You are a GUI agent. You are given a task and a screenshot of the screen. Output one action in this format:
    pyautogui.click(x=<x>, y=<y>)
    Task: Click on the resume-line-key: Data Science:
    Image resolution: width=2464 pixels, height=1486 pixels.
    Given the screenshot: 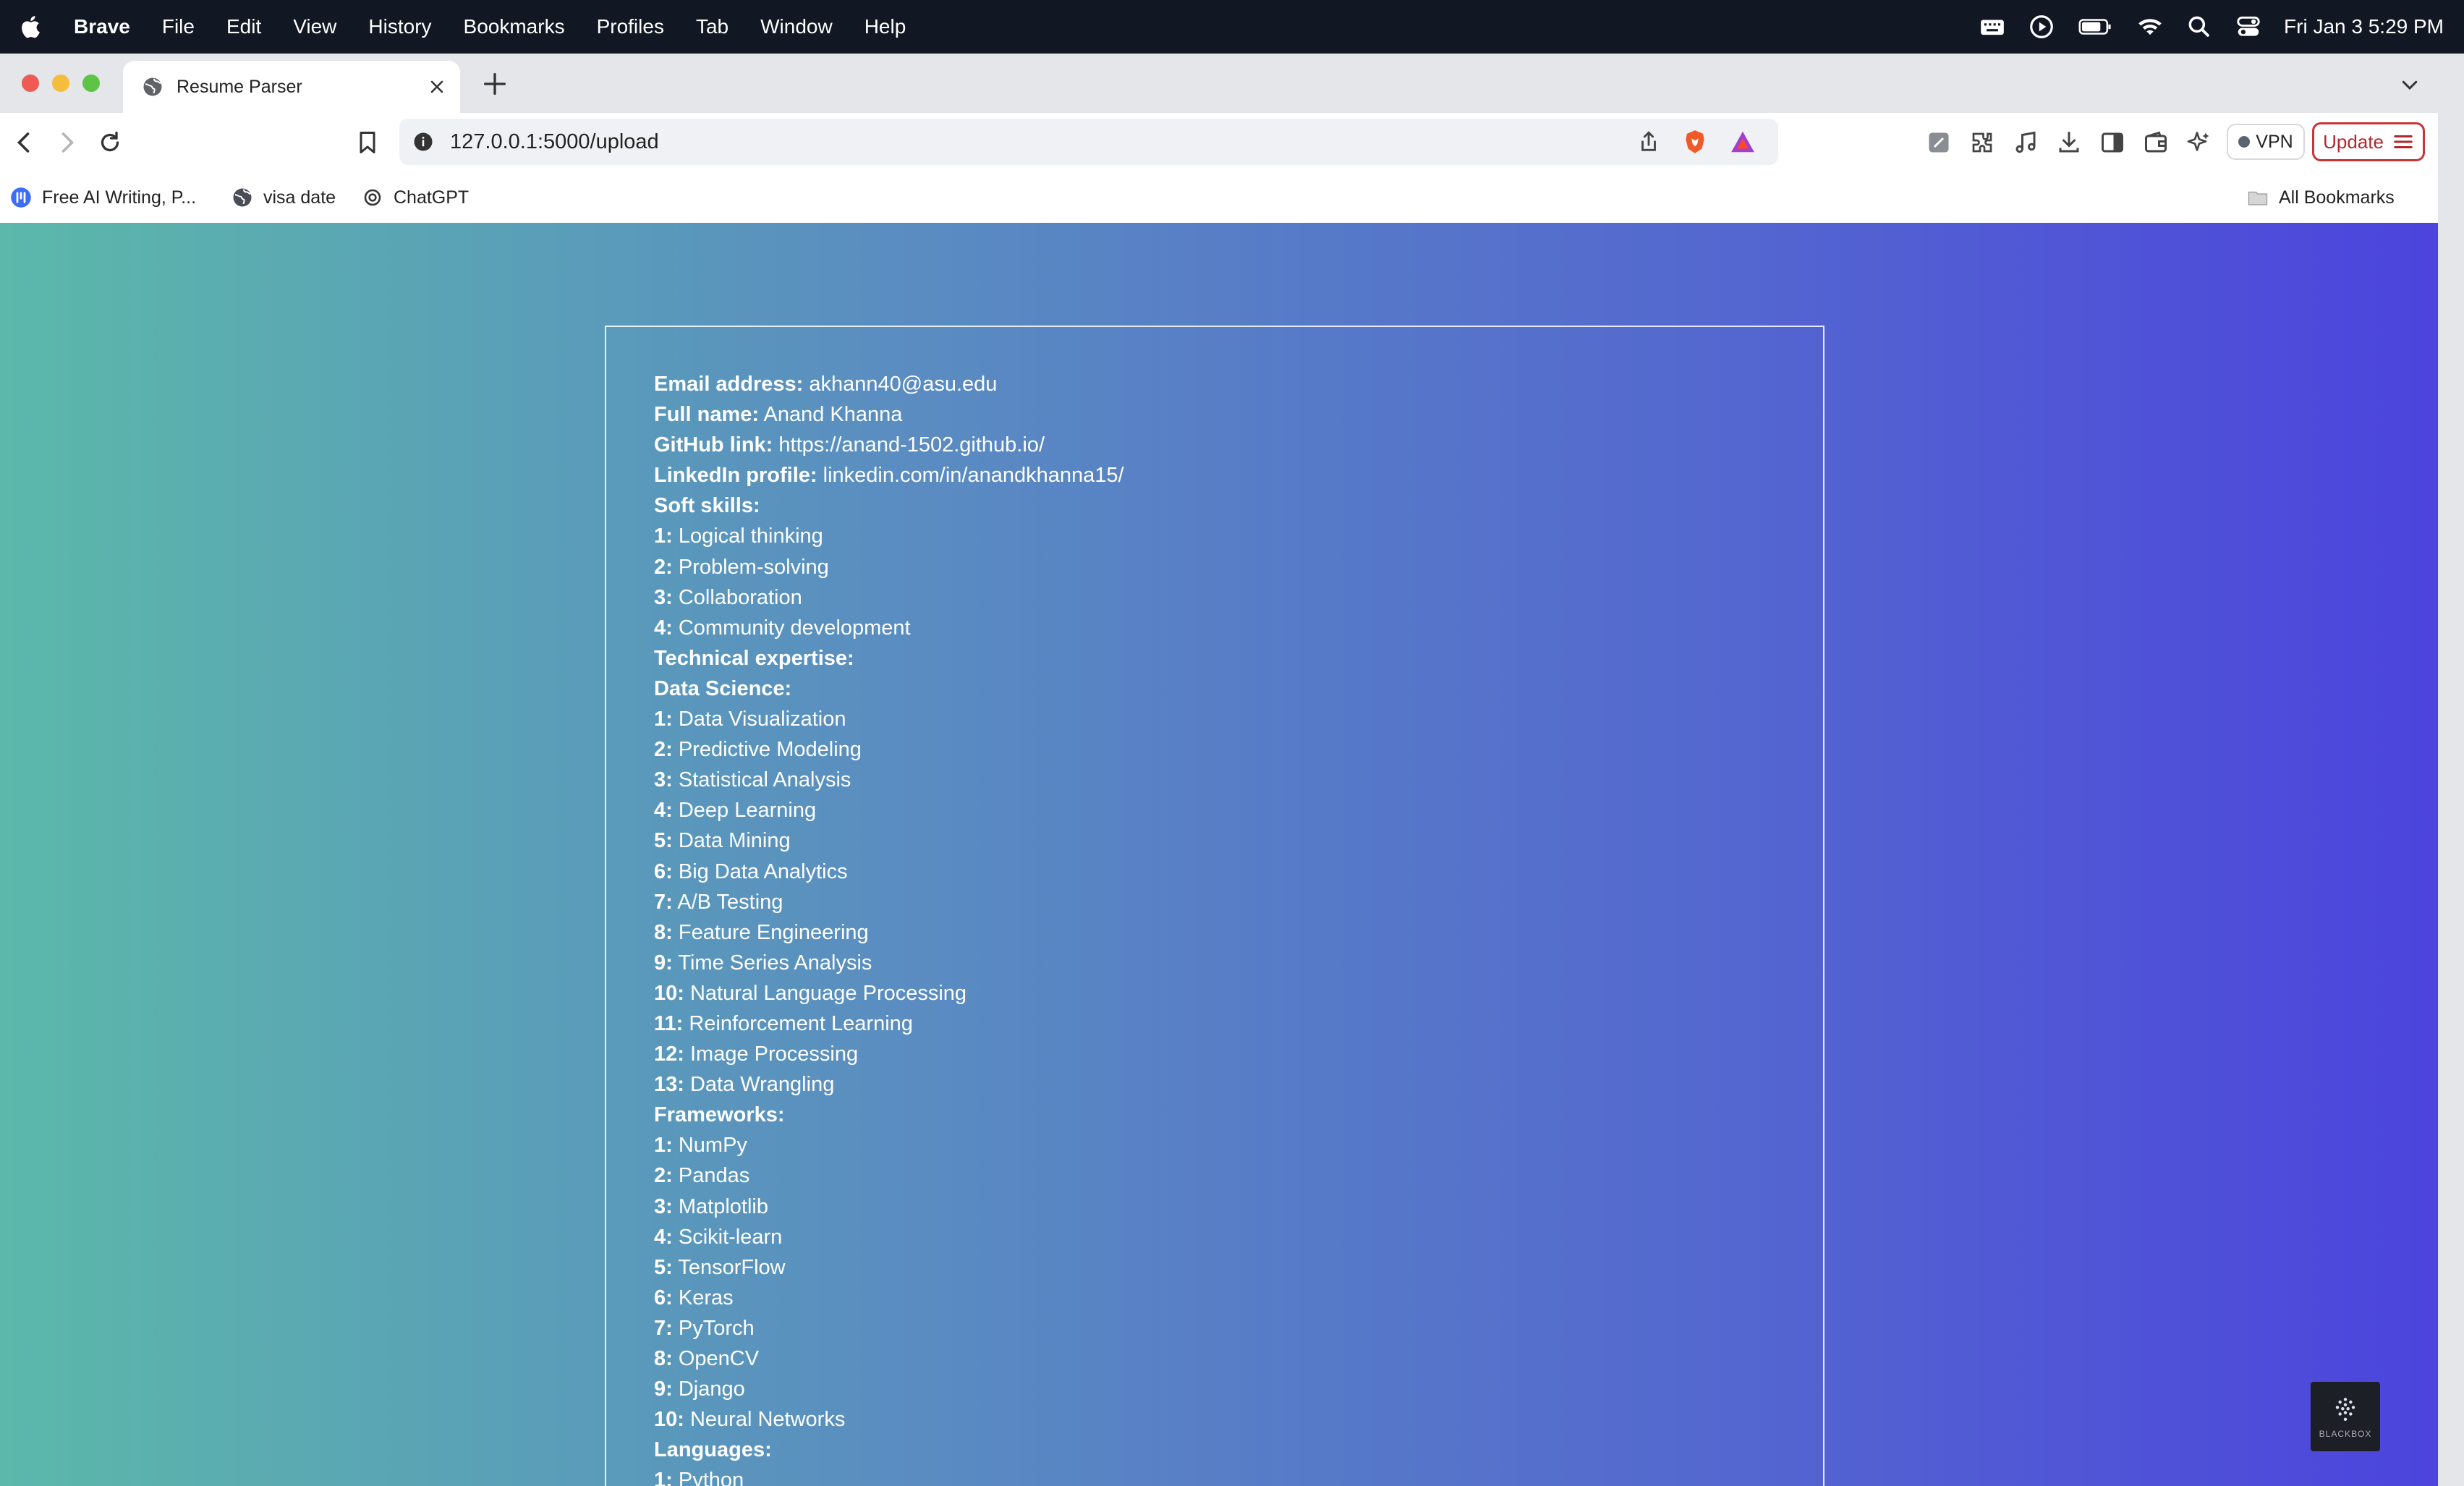 What is the action you would take?
    pyautogui.click(x=723, y=688)
    